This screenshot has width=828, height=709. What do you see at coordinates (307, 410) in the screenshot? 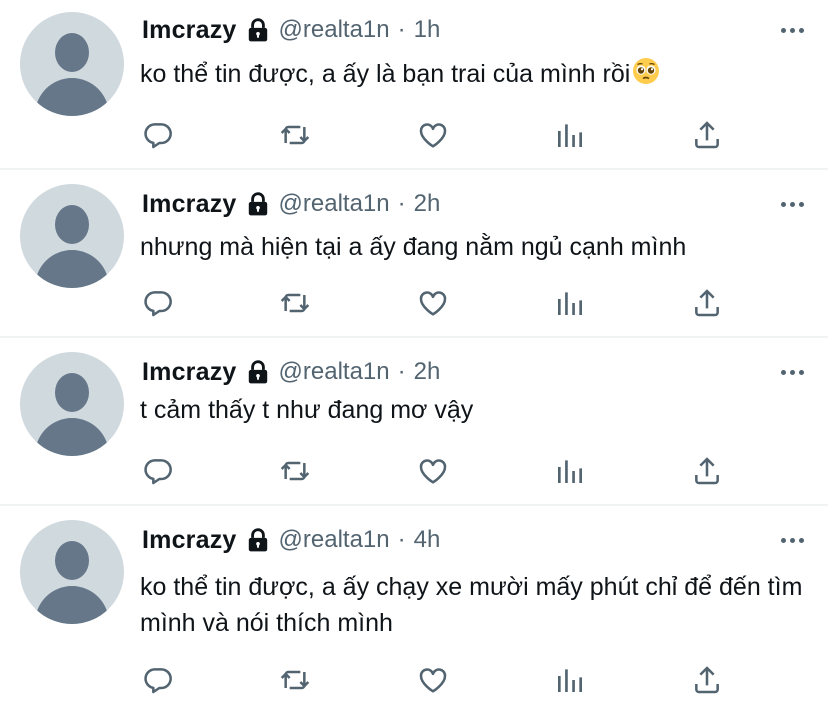
I see `tweet-text-body: t cảm thấy t như đang mơ vậy` at bounding box center [307, 410].